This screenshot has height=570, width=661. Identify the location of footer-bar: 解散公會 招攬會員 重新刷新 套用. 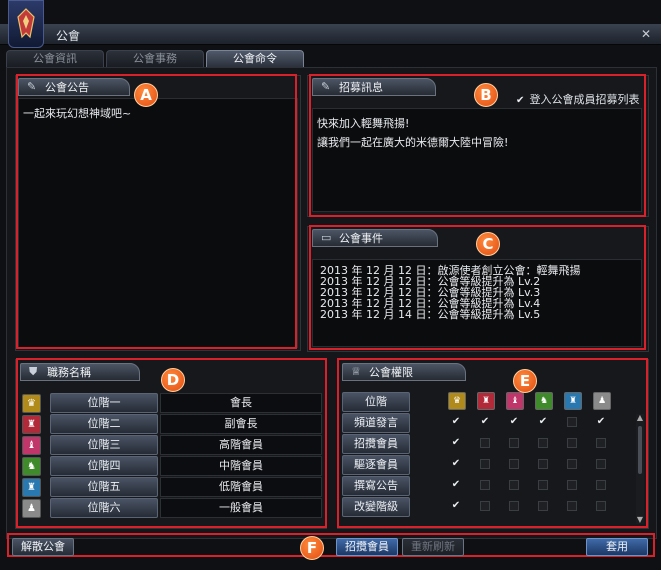
(330, 546).